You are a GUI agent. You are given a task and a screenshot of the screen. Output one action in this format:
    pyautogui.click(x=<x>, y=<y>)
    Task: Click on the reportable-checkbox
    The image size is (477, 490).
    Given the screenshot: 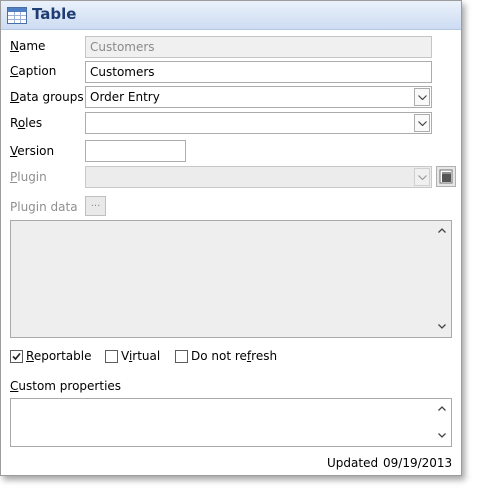 What is the action you would take?
    pyautogui.click(x=16, y=356)
    